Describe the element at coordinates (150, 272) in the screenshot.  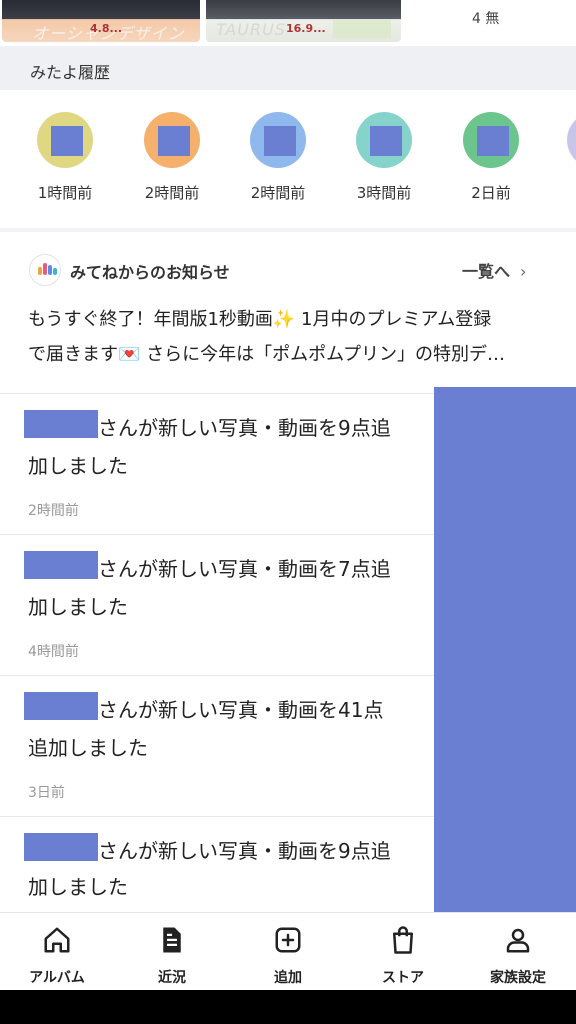
I see `news-title: みてねからのお知らせ` at that location.